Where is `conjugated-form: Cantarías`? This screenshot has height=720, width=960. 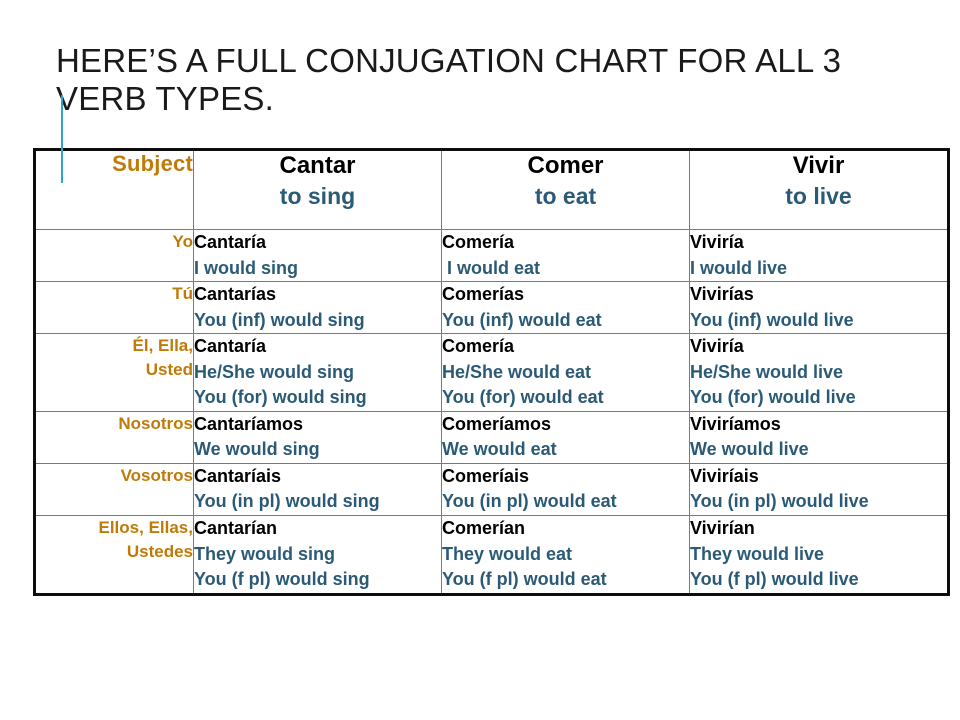 conjugated-form: Cantarías is located at coordinates (235, 294).